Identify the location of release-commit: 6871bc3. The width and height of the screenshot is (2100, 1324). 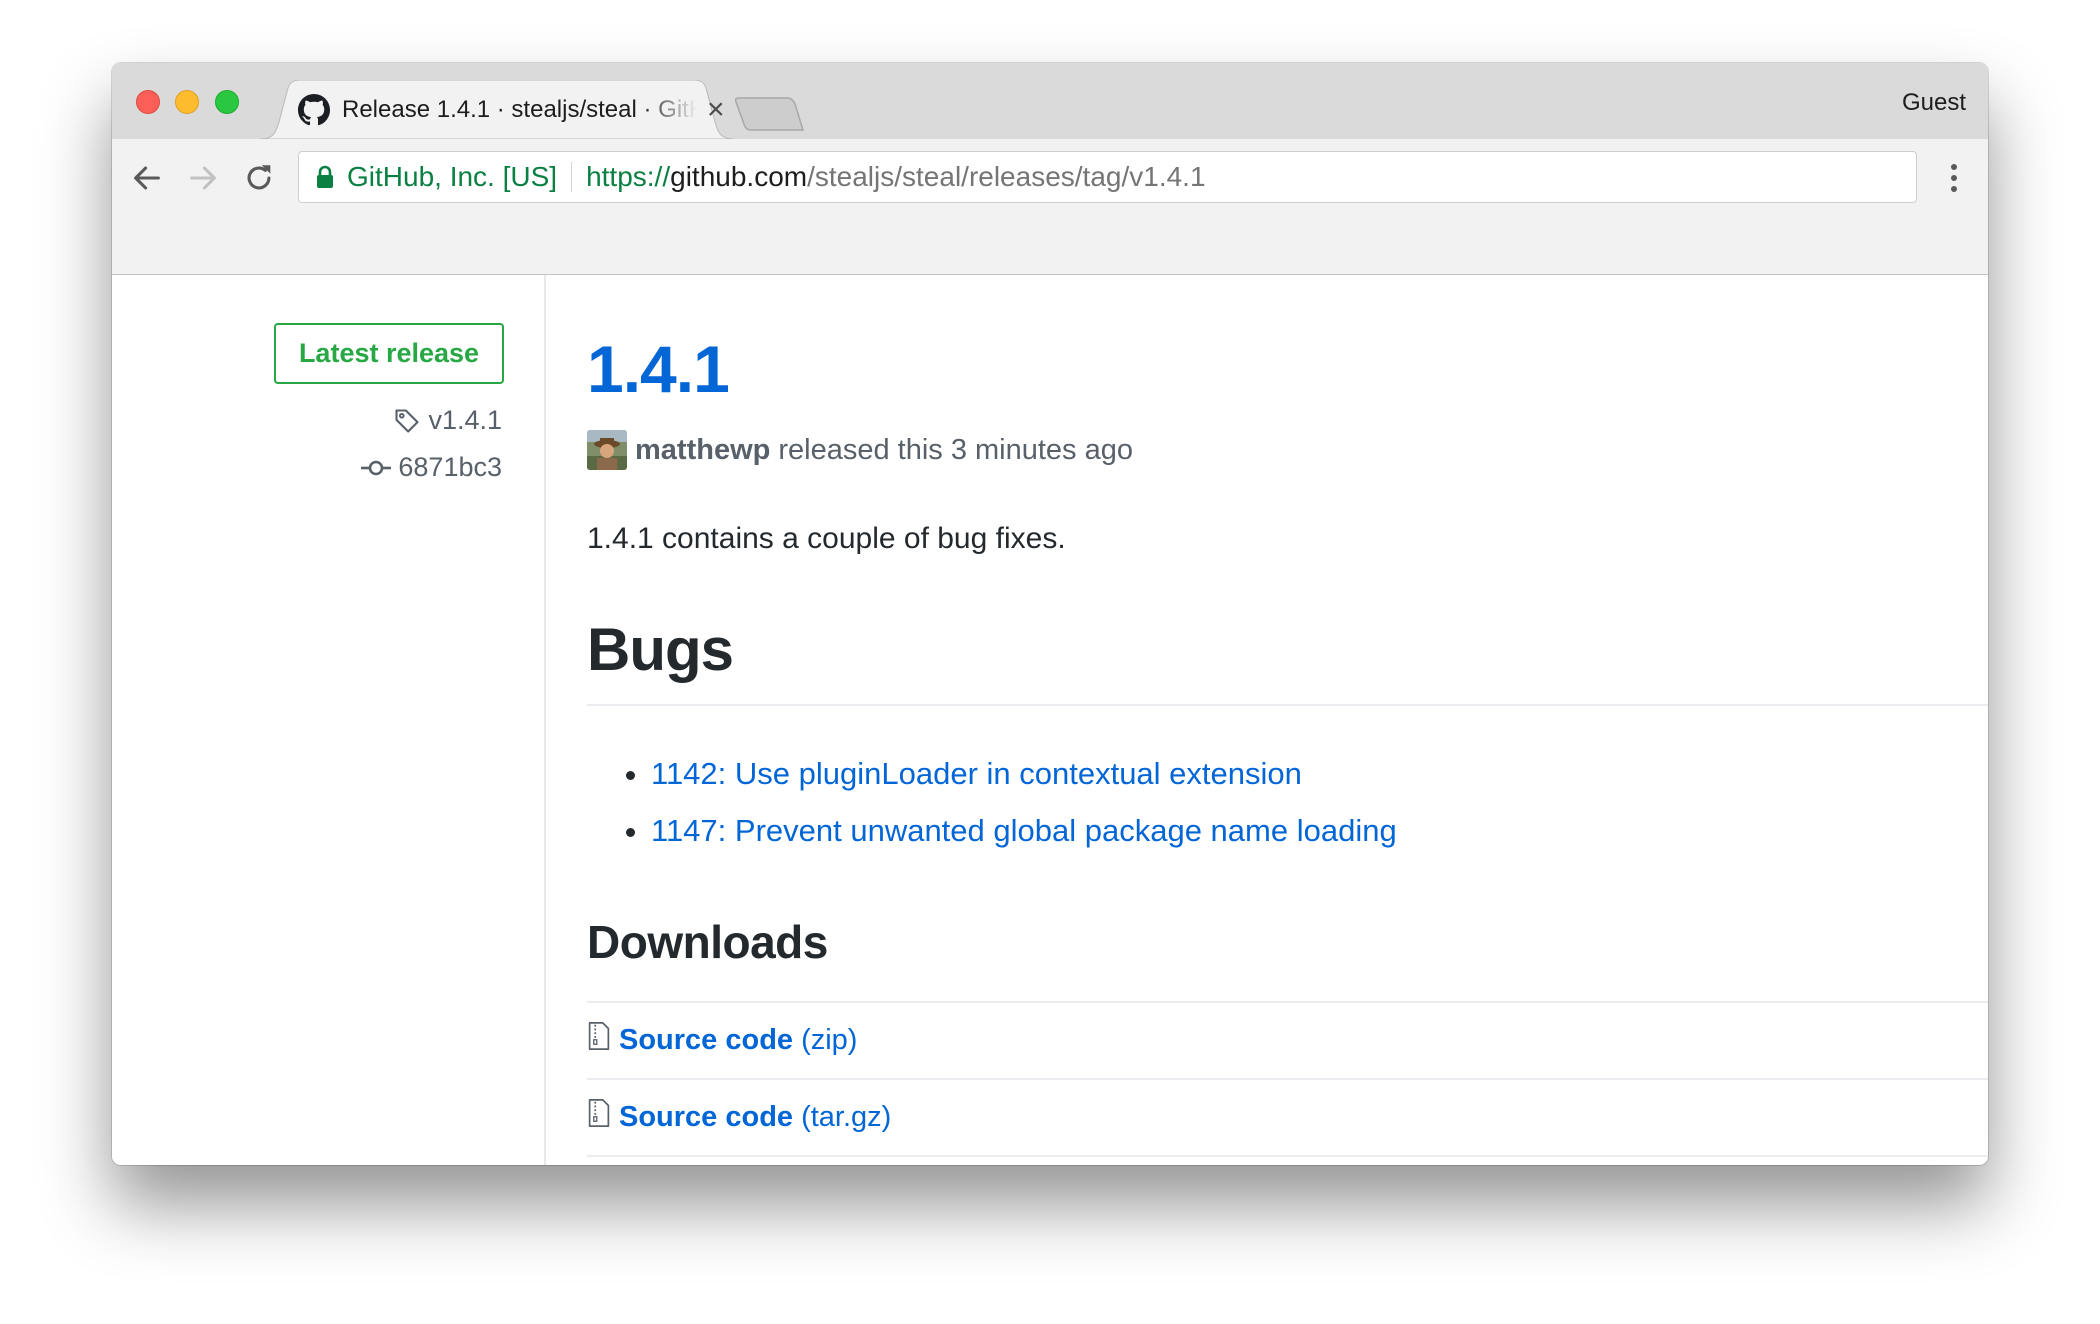
(431, 467).